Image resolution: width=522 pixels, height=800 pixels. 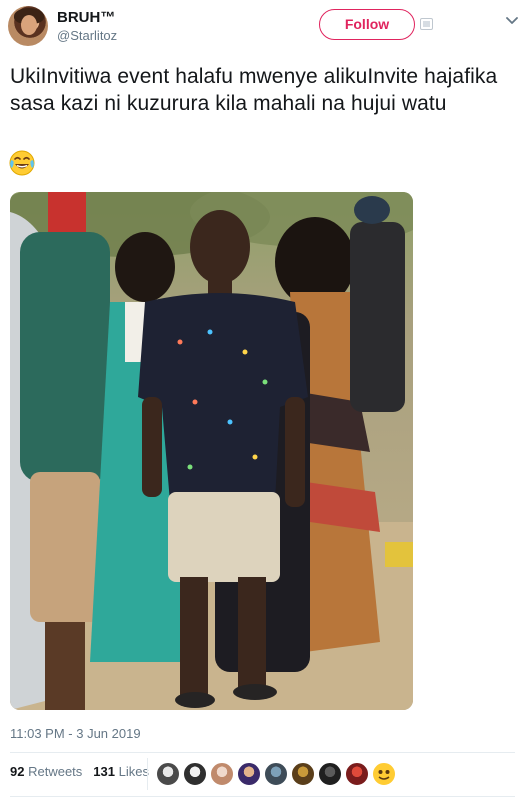 I want to click on likes-label: Likes, so click(x=133, y=771).